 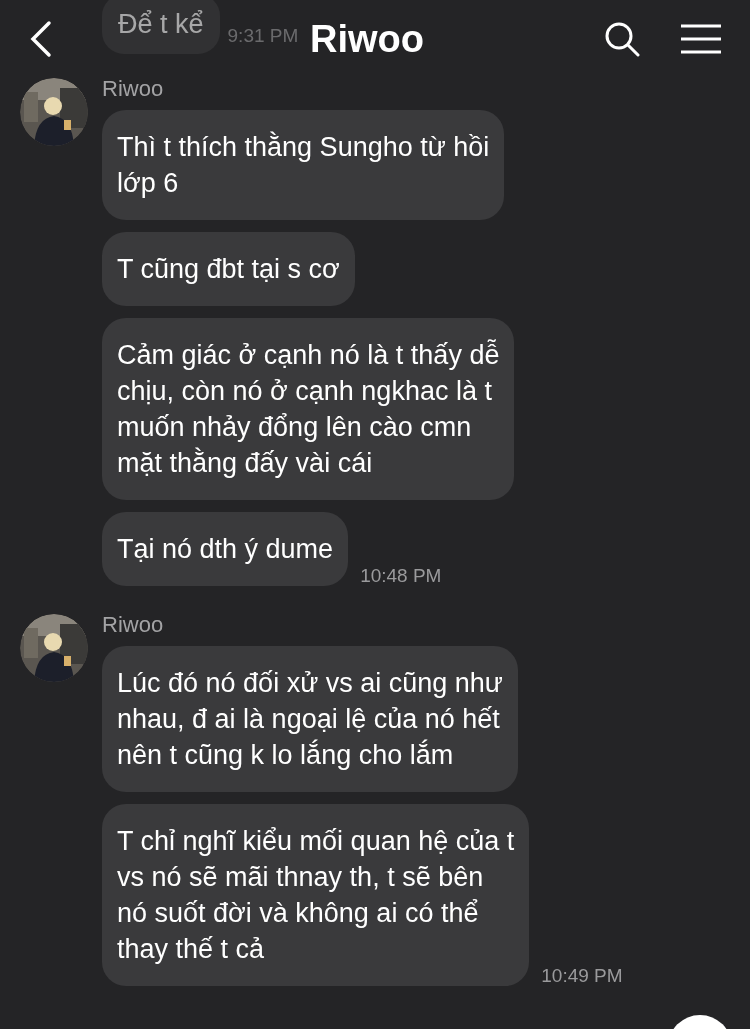 What do you see at coordinates (582, 975) in the screenshot?
I see `message-time: 10:49 PM` at bounding box center [582, 975].